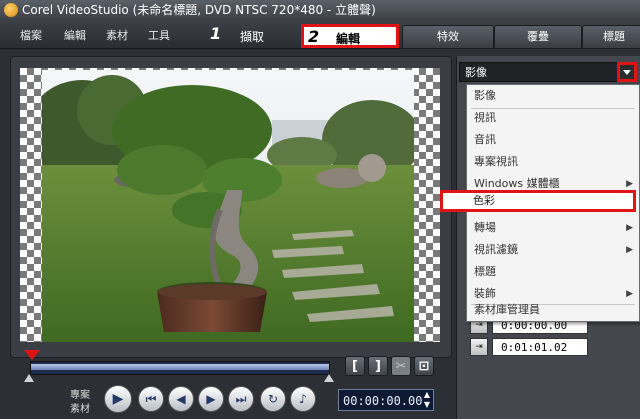 Image resolution: width=640 pixels, height=419 pixels. I want to click on menu-item-video: 視訊, so click(553, 118).